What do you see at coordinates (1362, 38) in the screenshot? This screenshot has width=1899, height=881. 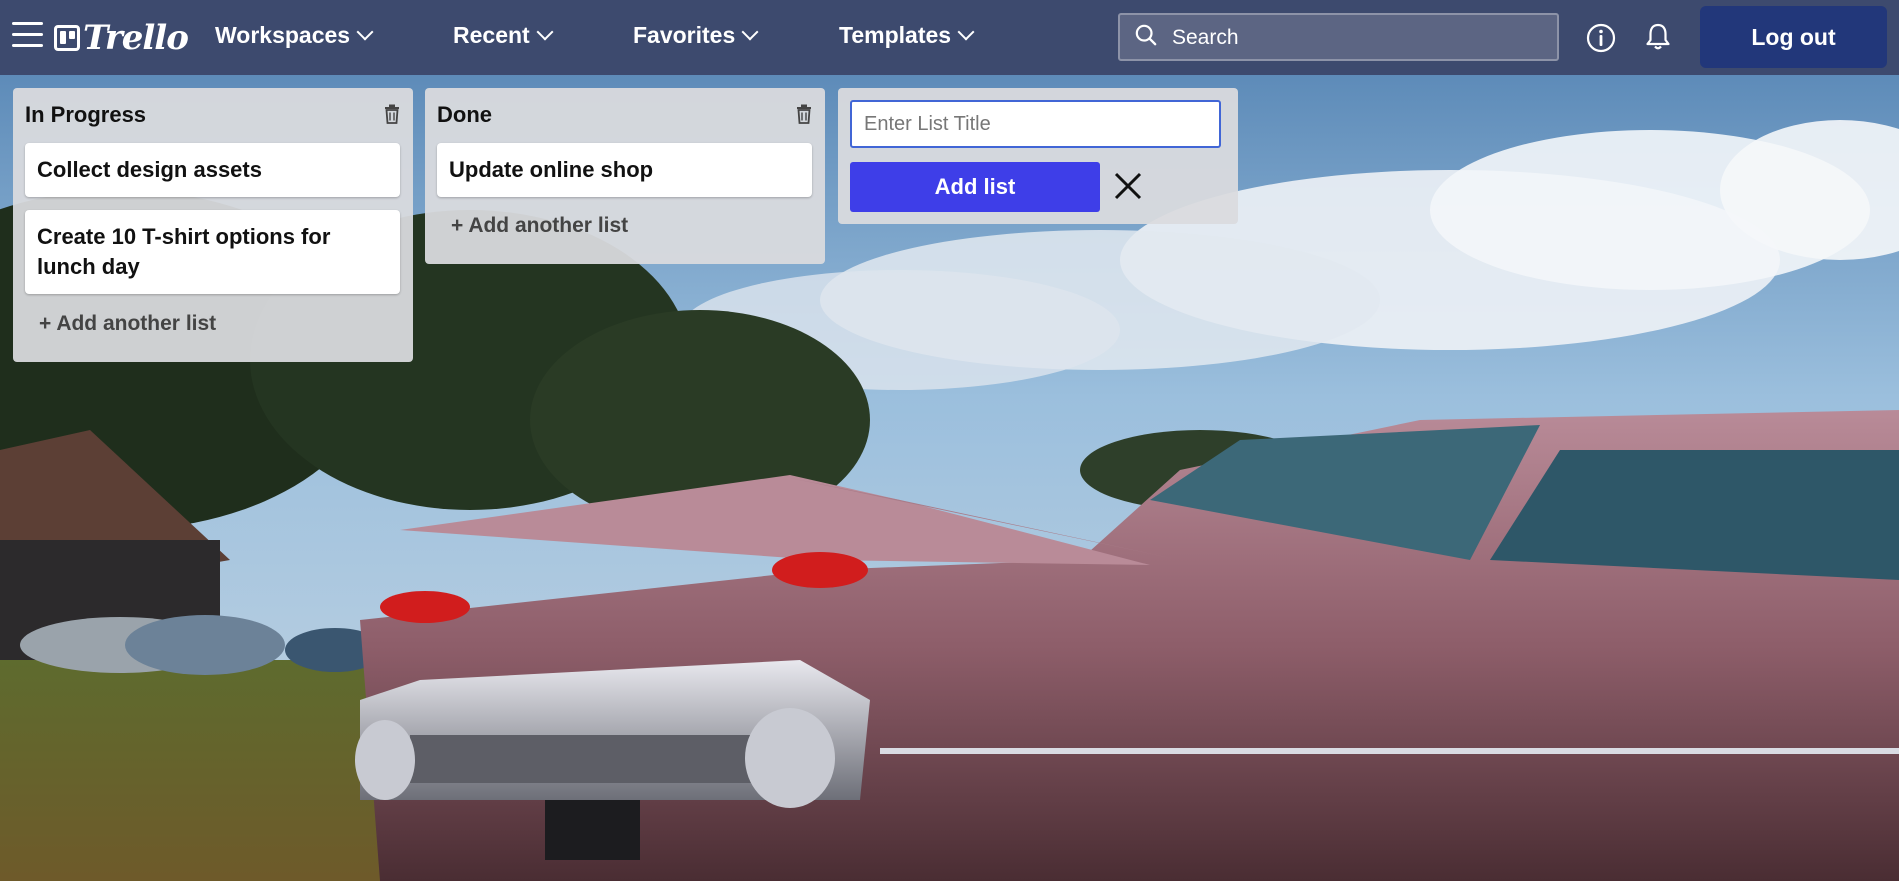 I see `search-input` at bounding box center [1362, 38].